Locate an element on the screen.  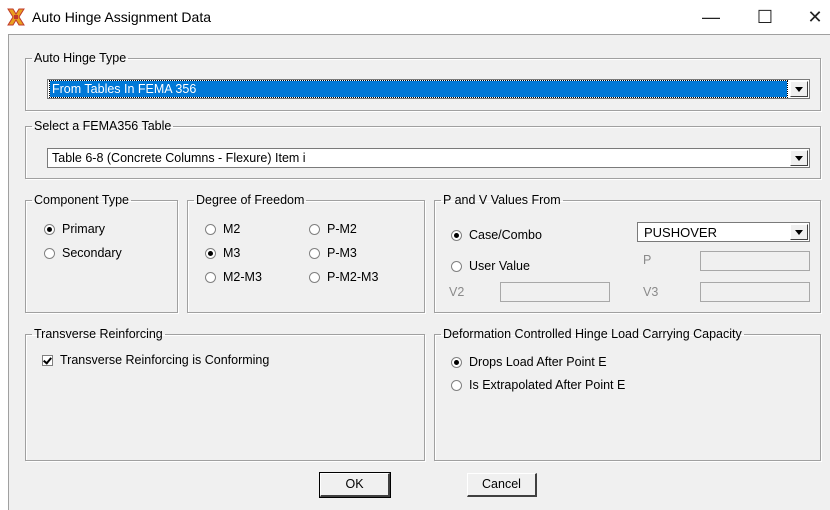
radio-m2-m3-label: M2-M3 is located at coordinates (242, 277).